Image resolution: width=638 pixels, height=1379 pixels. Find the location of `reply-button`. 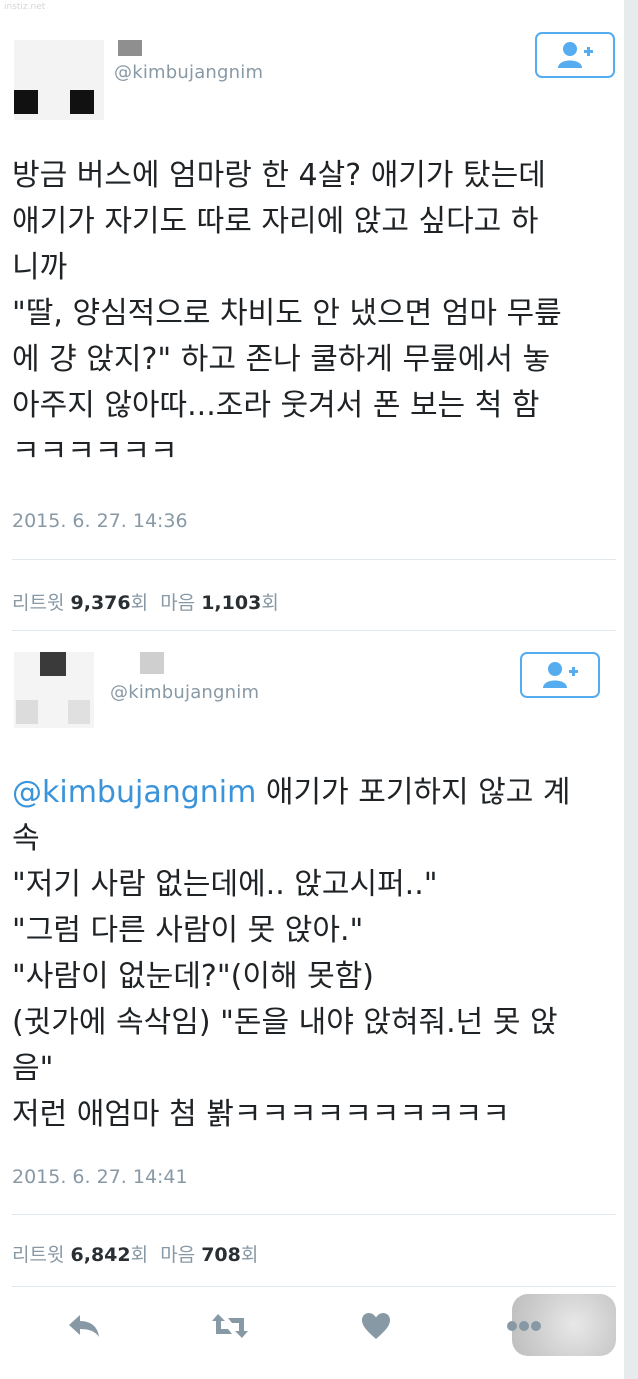

reply-button is located at coordinates (84, 1326).